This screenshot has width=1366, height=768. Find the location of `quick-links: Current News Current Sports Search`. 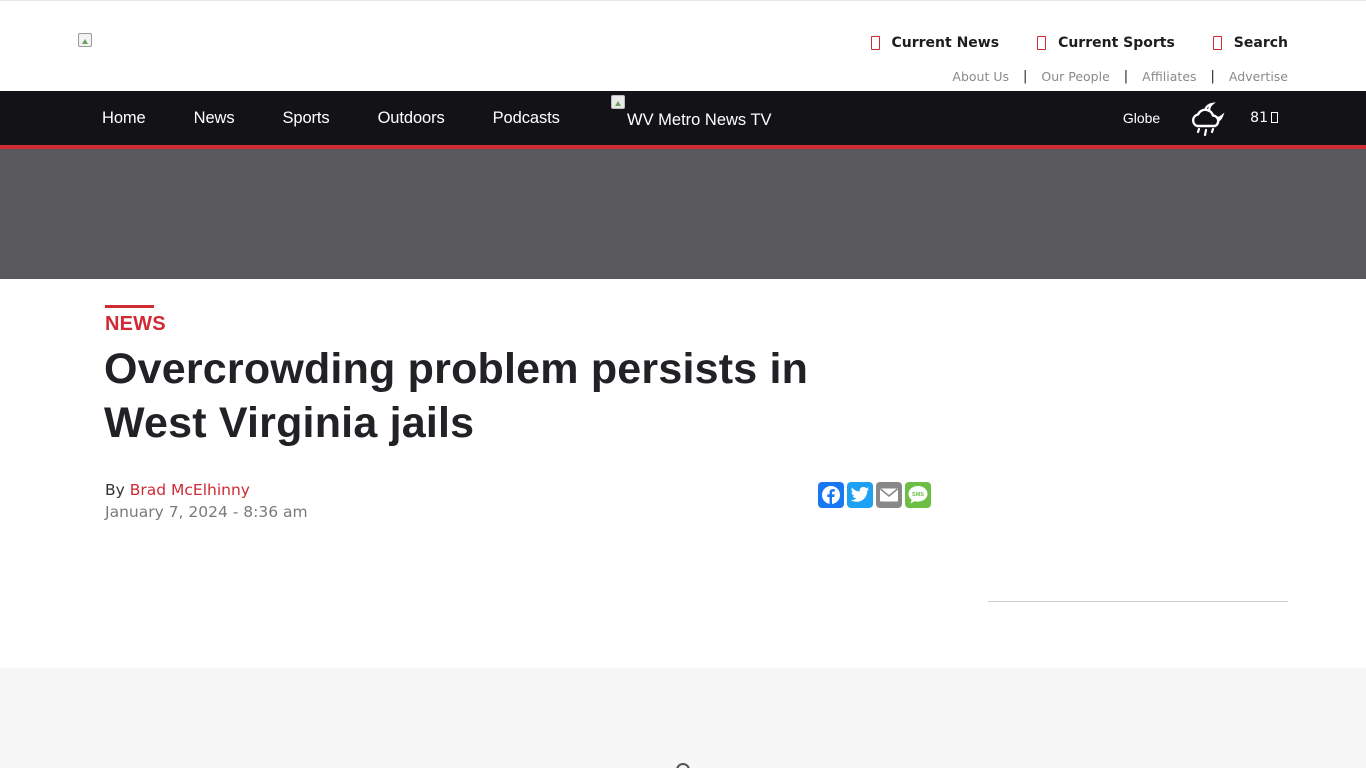

quick-links: Current News Current Sports Search is located at coordinates (1079, 43).